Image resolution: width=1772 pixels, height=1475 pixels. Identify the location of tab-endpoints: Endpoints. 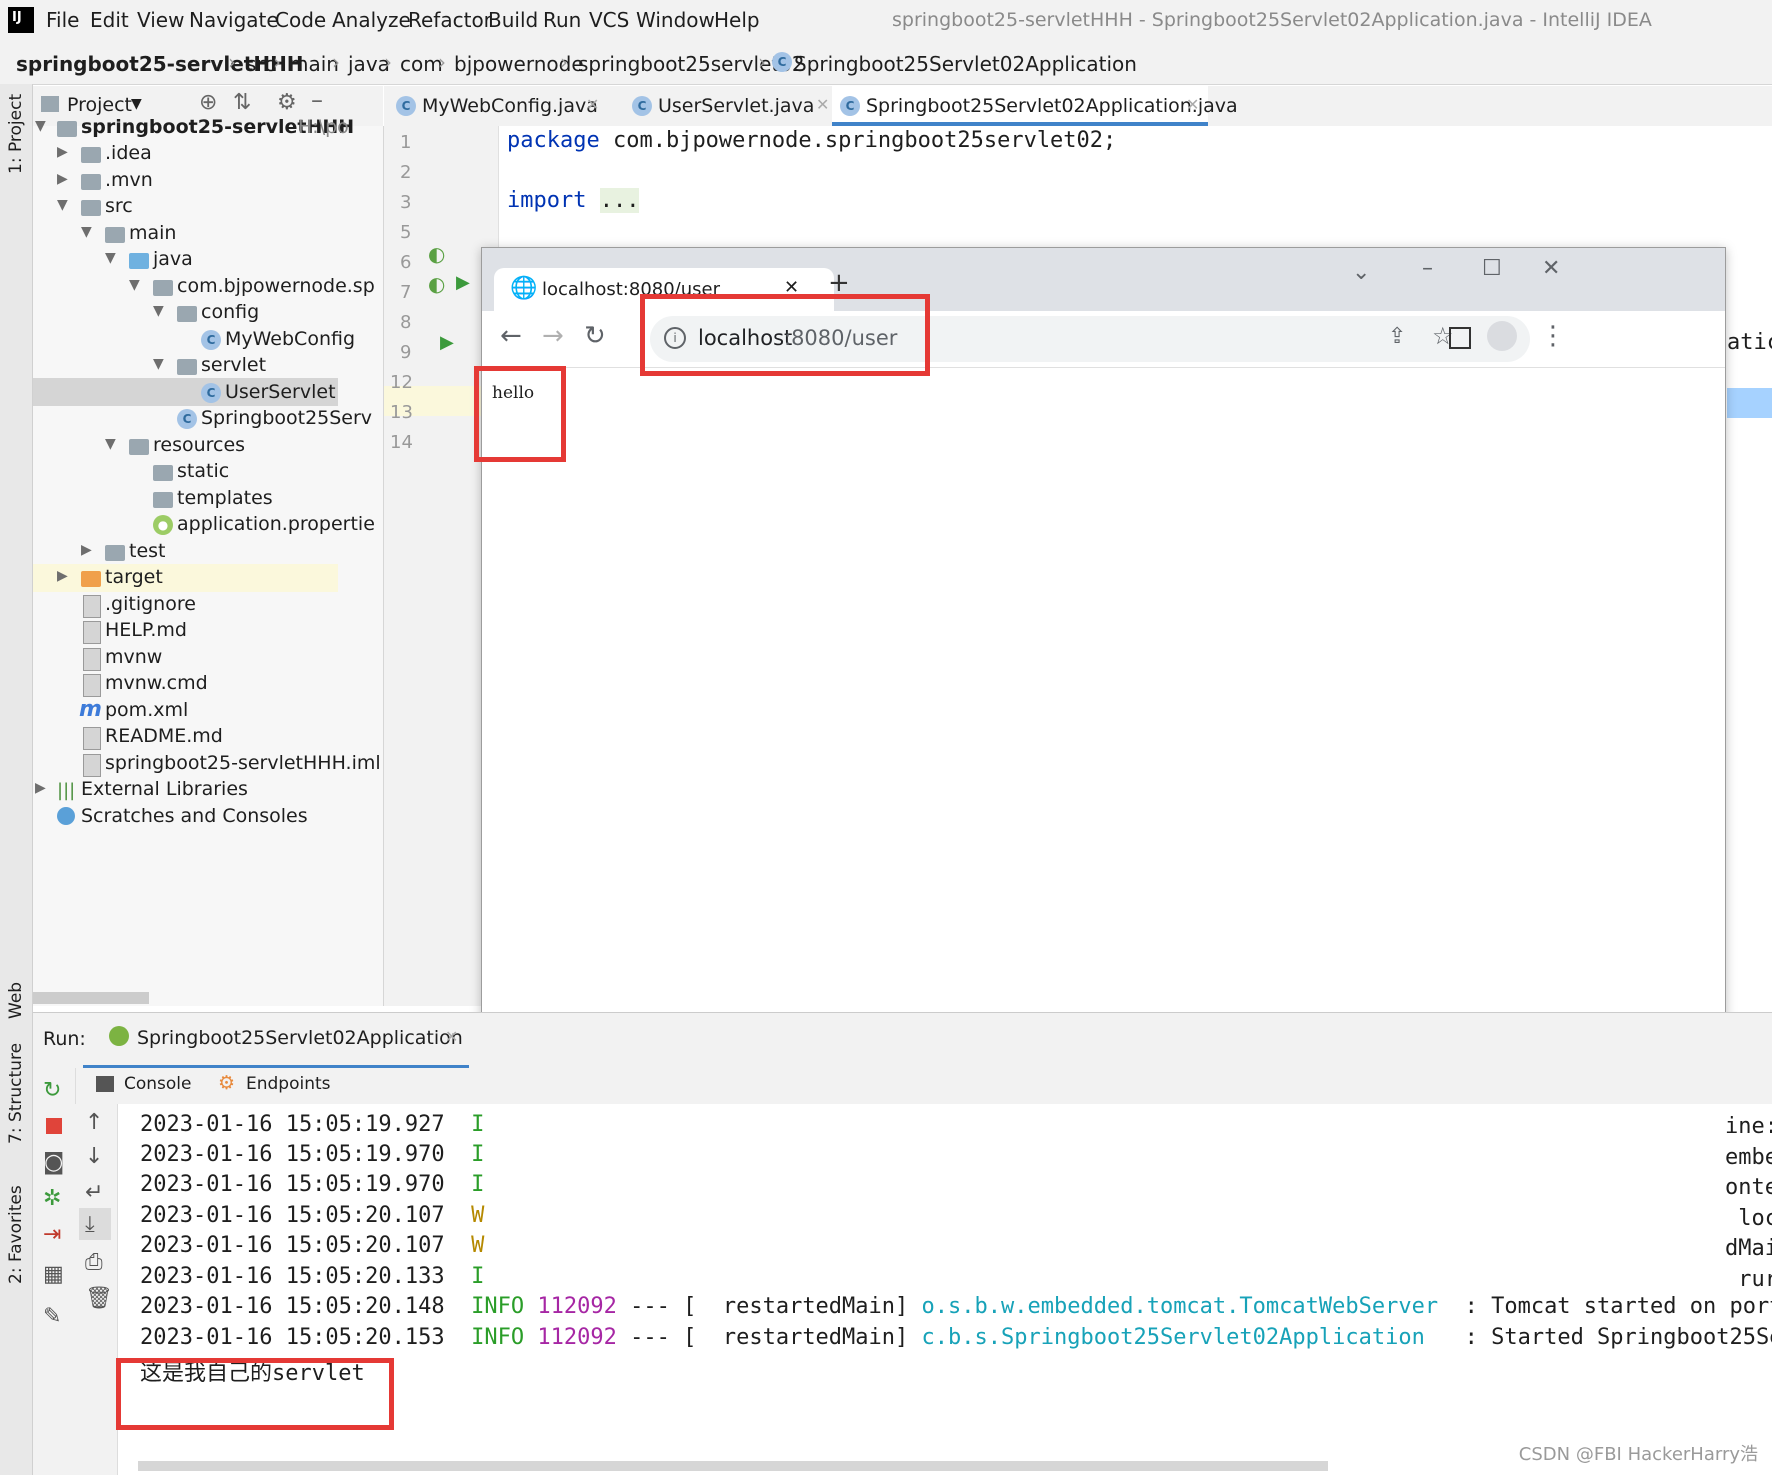
(288, 1084).